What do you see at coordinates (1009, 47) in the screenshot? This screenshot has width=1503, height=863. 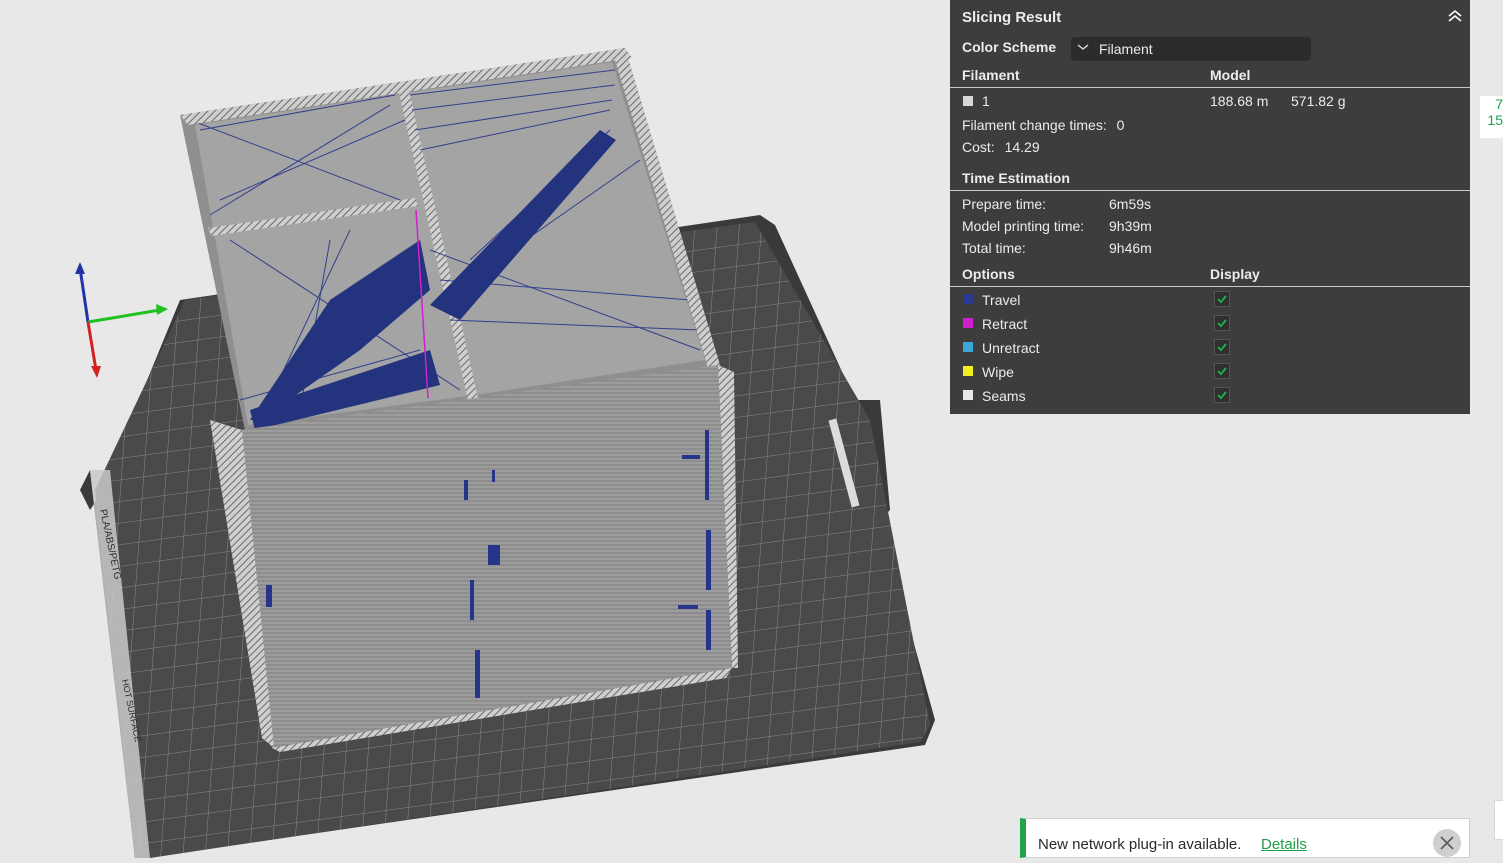 I see `color-scheme-label: Color Scheme` at bounding box center [1009, 47].